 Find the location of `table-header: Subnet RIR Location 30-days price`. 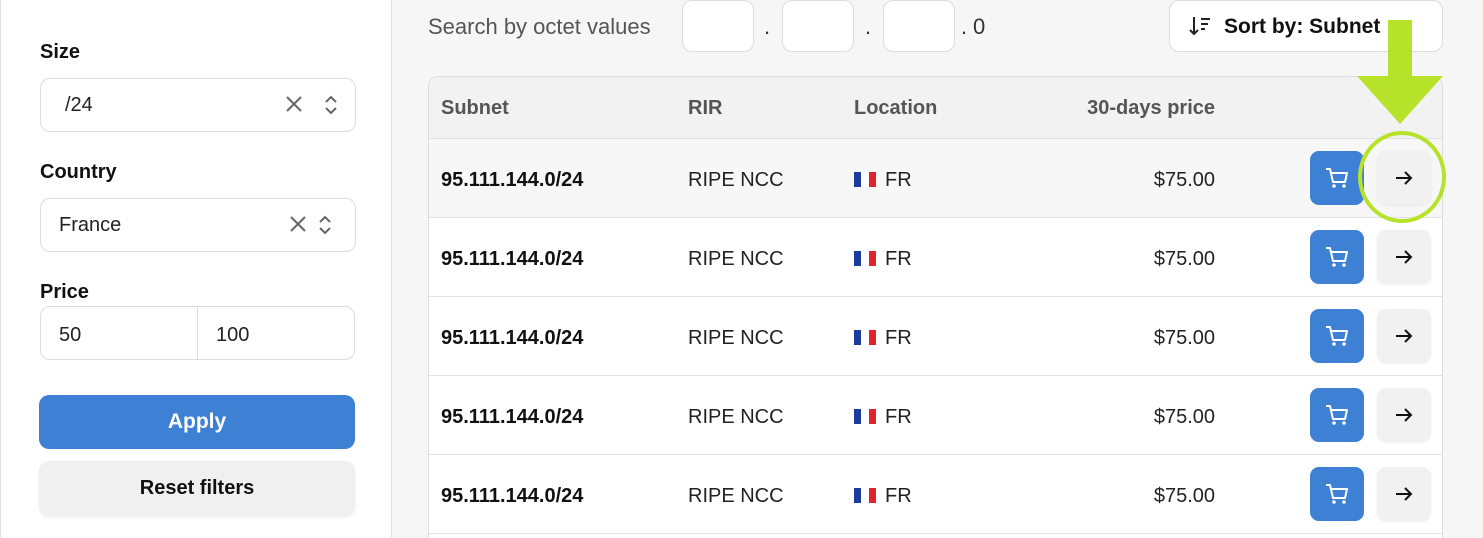

table-header: Subnet RIR Location 30-days price is located at coordinates (935, 108).